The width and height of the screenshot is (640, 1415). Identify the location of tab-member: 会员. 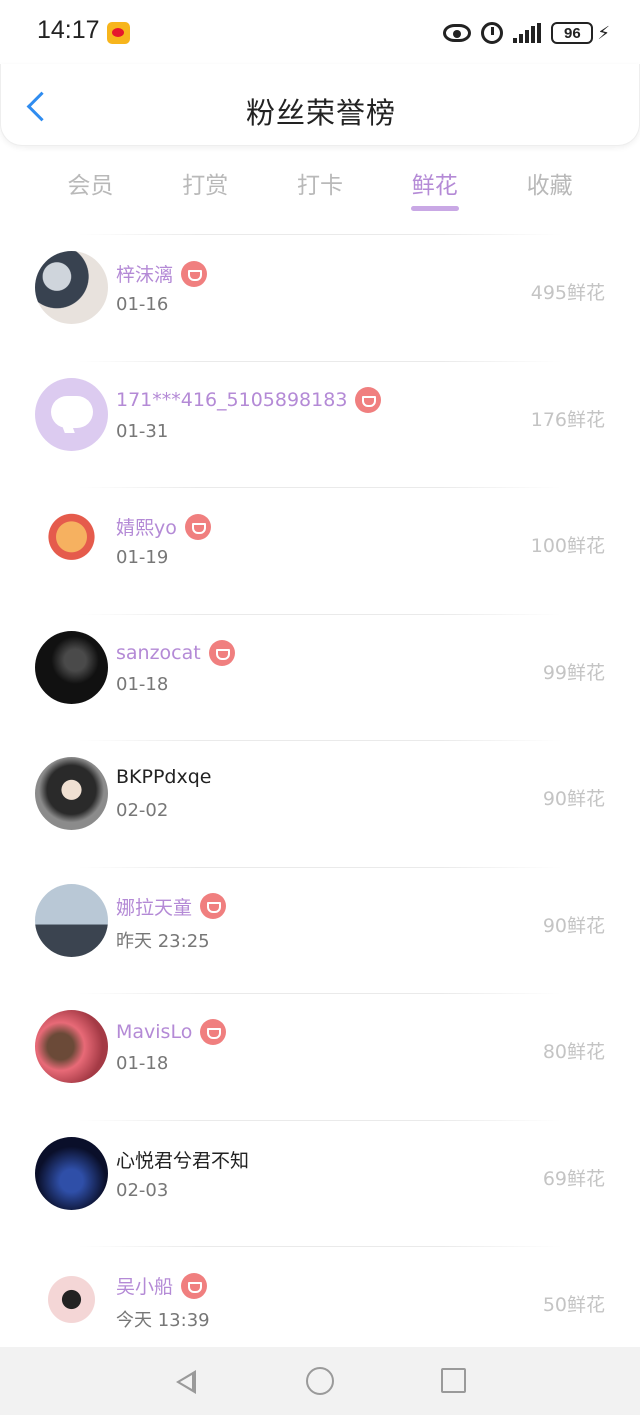
(90, 190).